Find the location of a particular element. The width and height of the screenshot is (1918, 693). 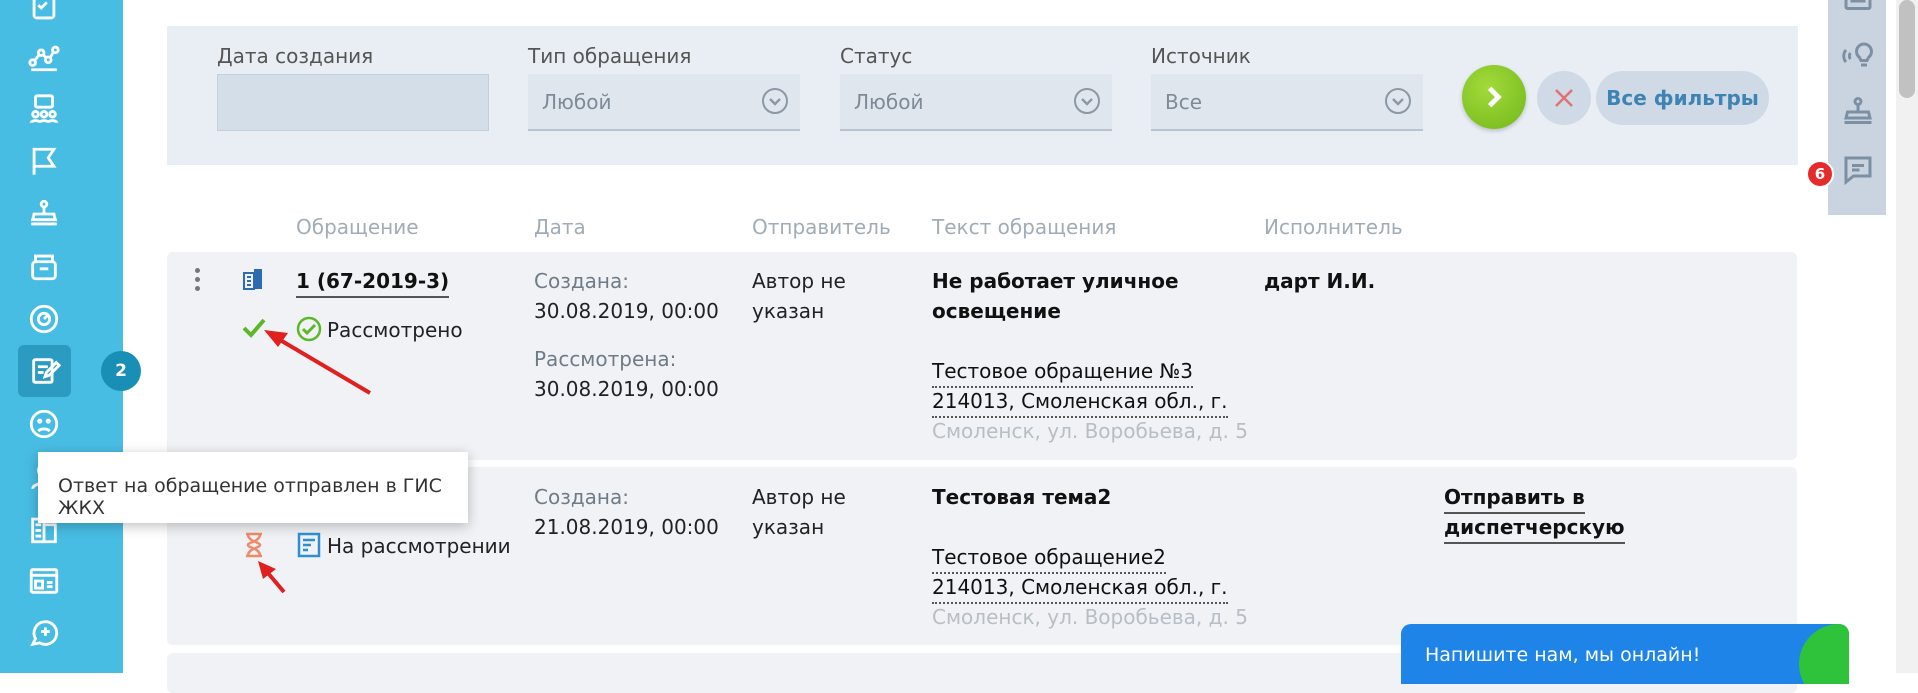

chat-status-indicator is located at coordinates (1824, 654).